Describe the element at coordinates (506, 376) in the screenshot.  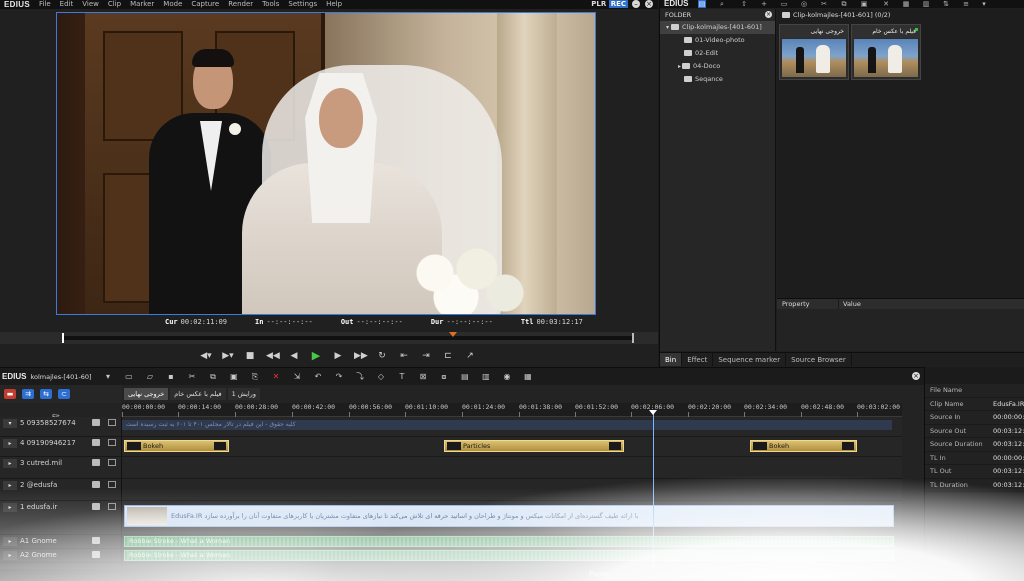
I see `audio-icon: ◉` at that location.